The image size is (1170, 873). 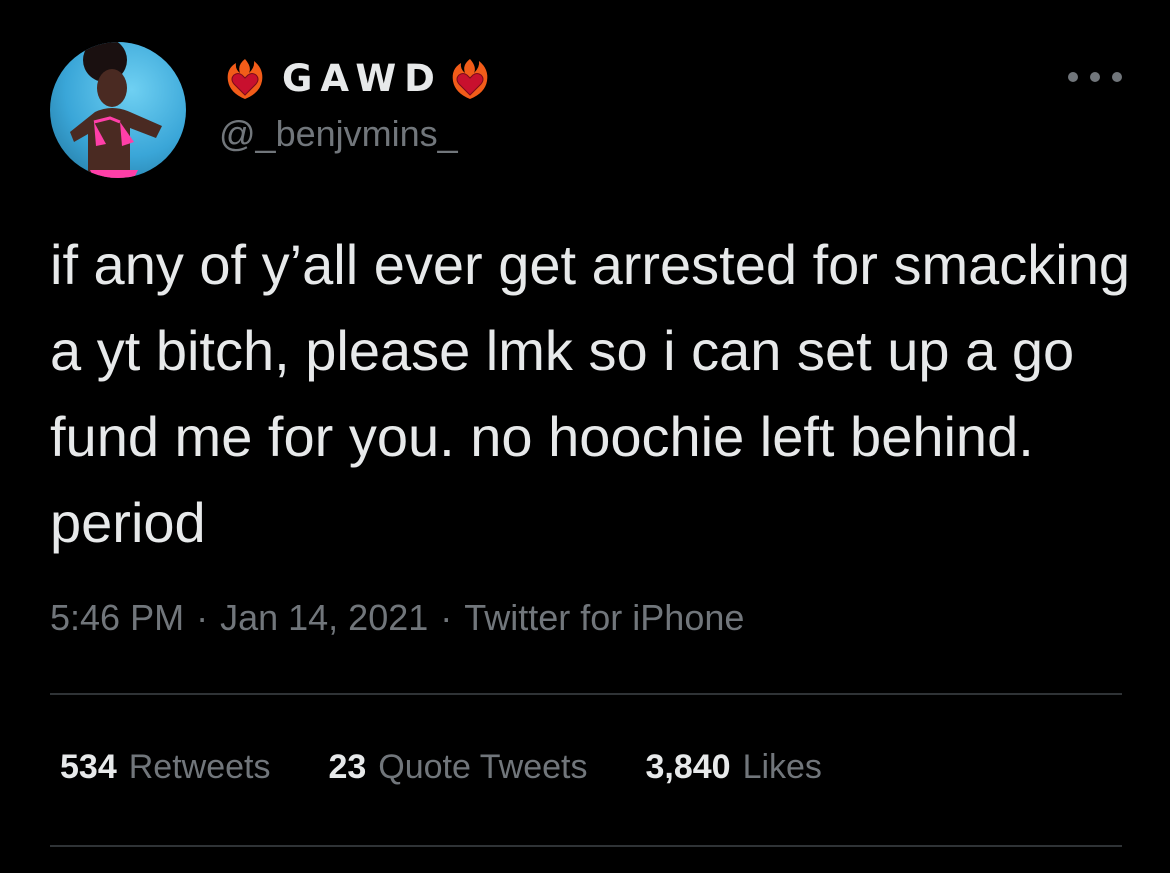 I want to click on retweets-label: Retweets, so click(x=199, y=767).